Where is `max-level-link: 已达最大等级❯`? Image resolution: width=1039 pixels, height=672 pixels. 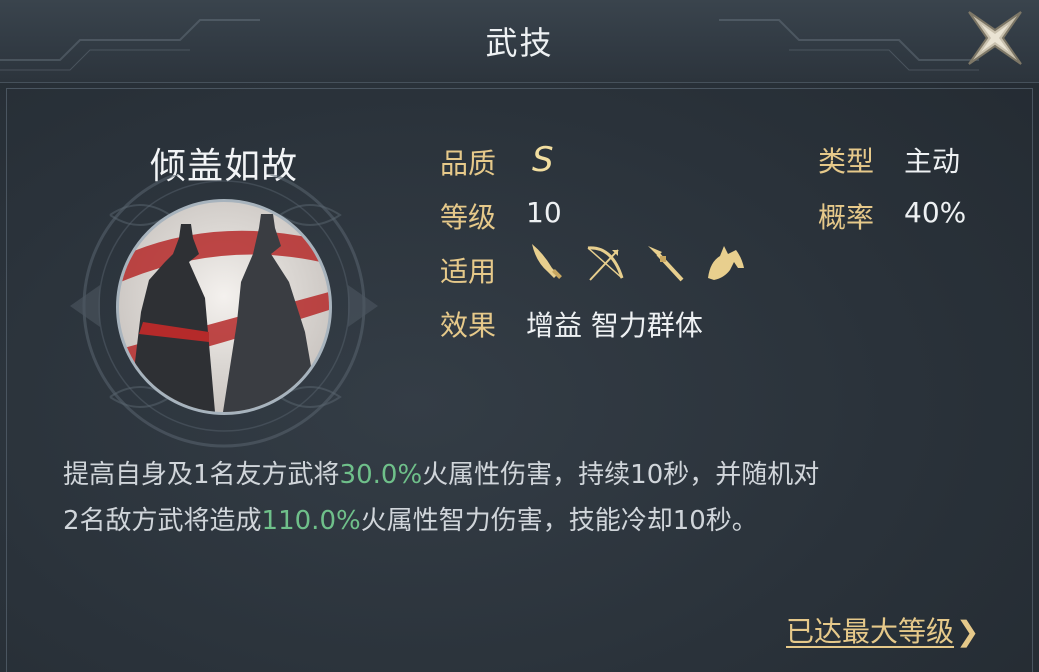 max-level-link: 已达最大等级❯ is located at coordinates (882, 630).